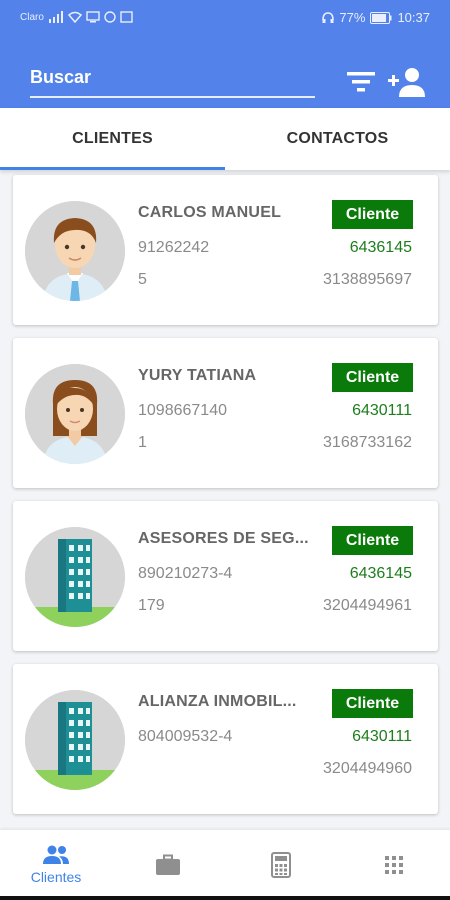  Describe the element at coordinates (142, 279) in the screenshot. I see `client-extra: 5` at that location.